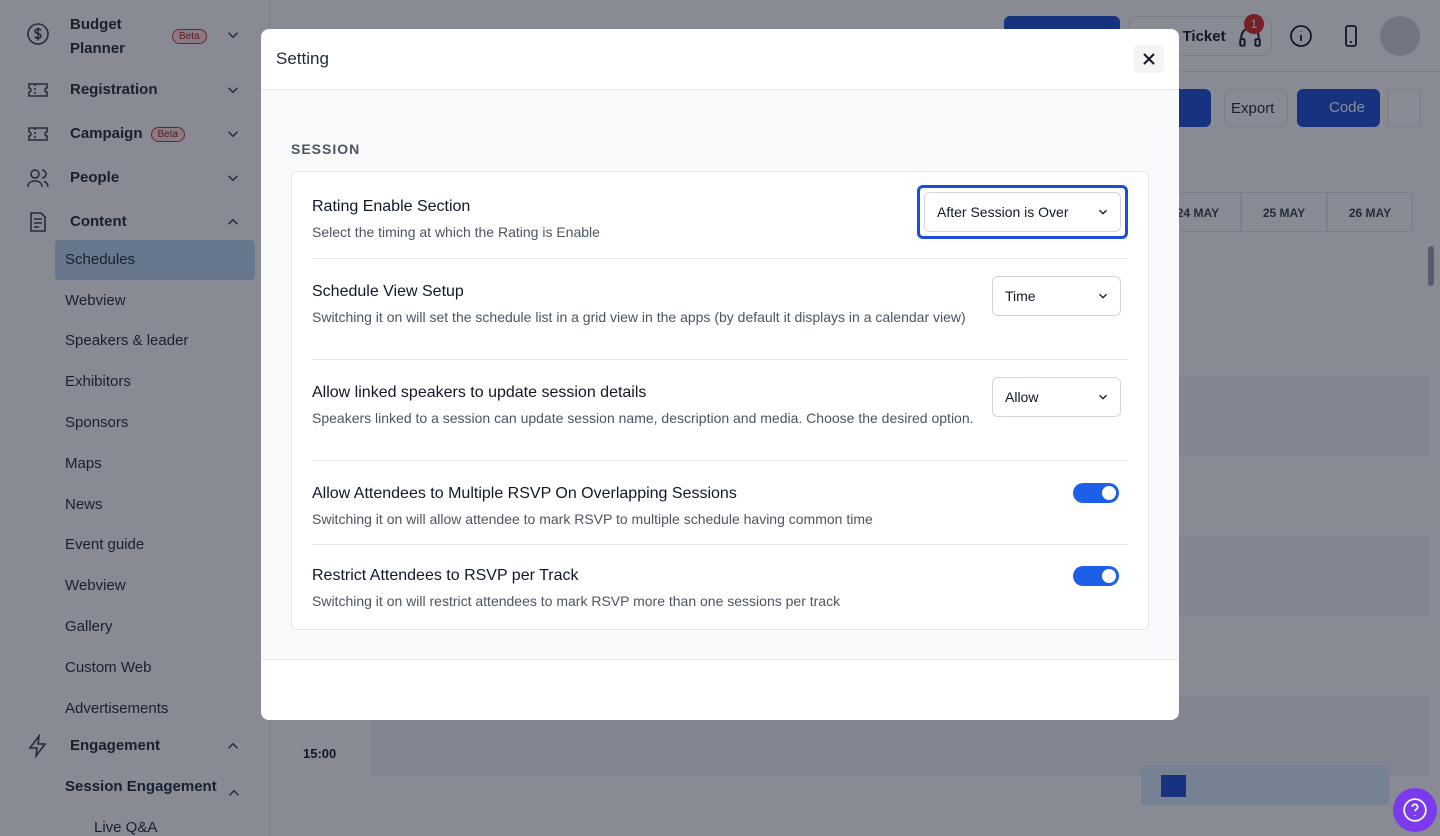 This screenshot has width=1440, height=836. I want to click on help-button, so click(1415, 810).